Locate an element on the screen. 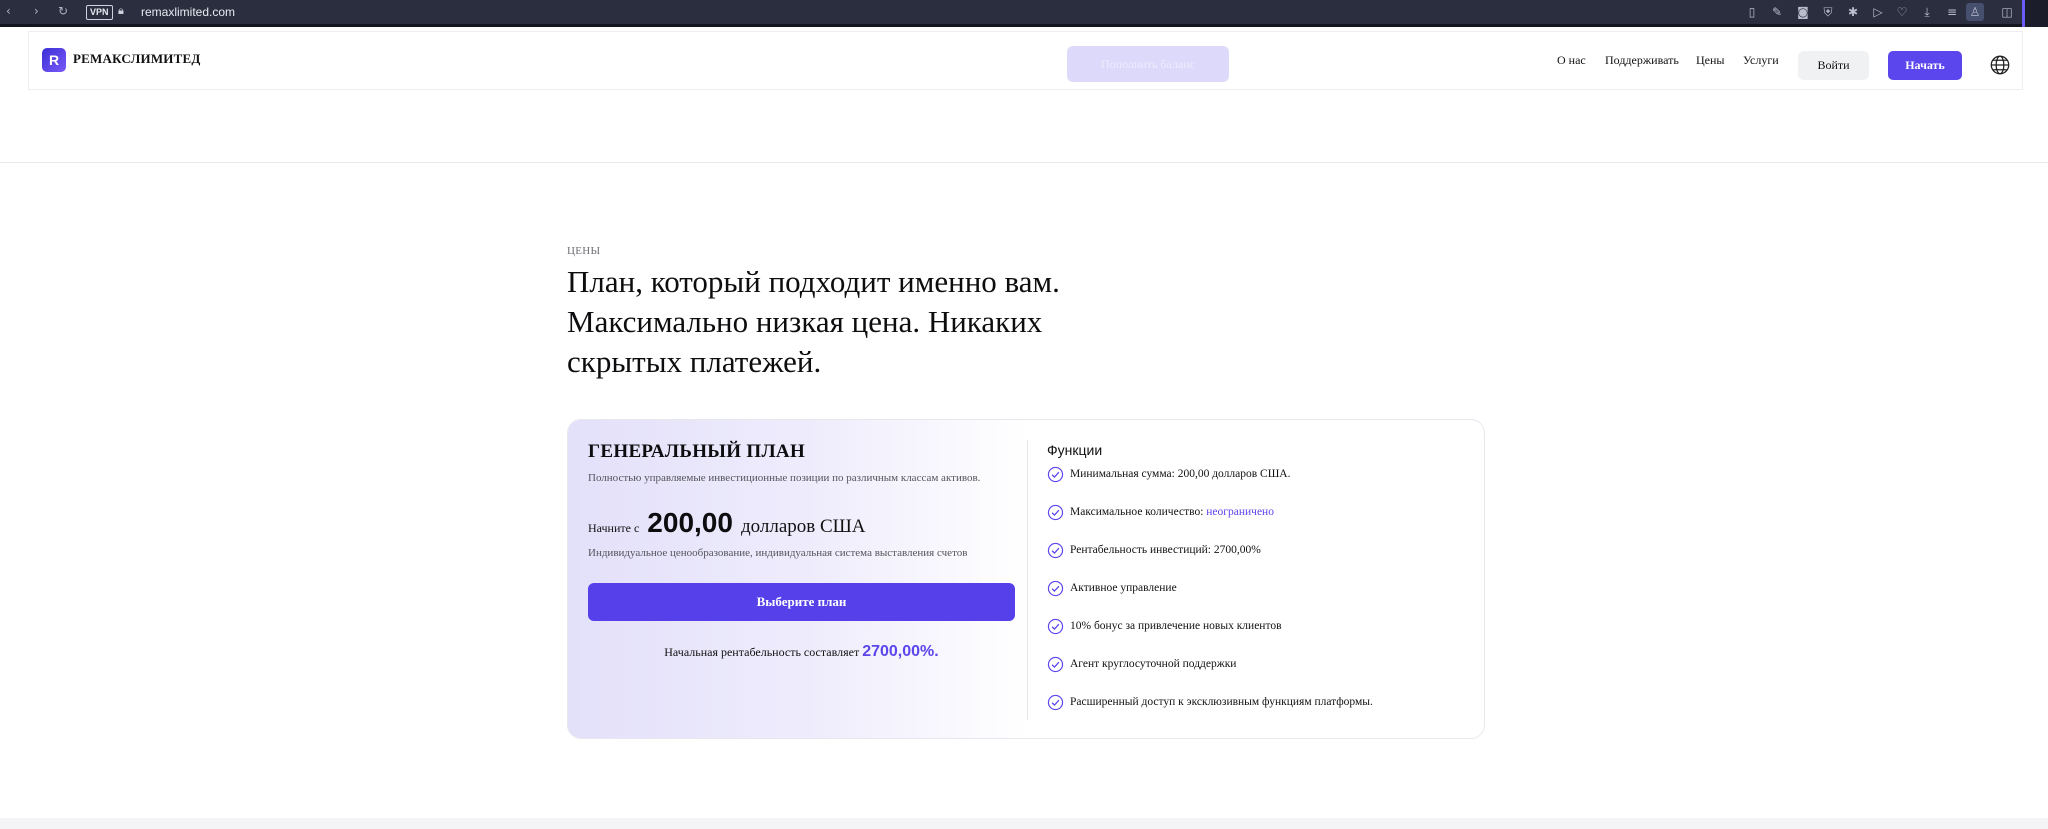 This screenshot has width=2048, height=829. choose-plan-button: Выберите план is located at coordinates (801, 602).